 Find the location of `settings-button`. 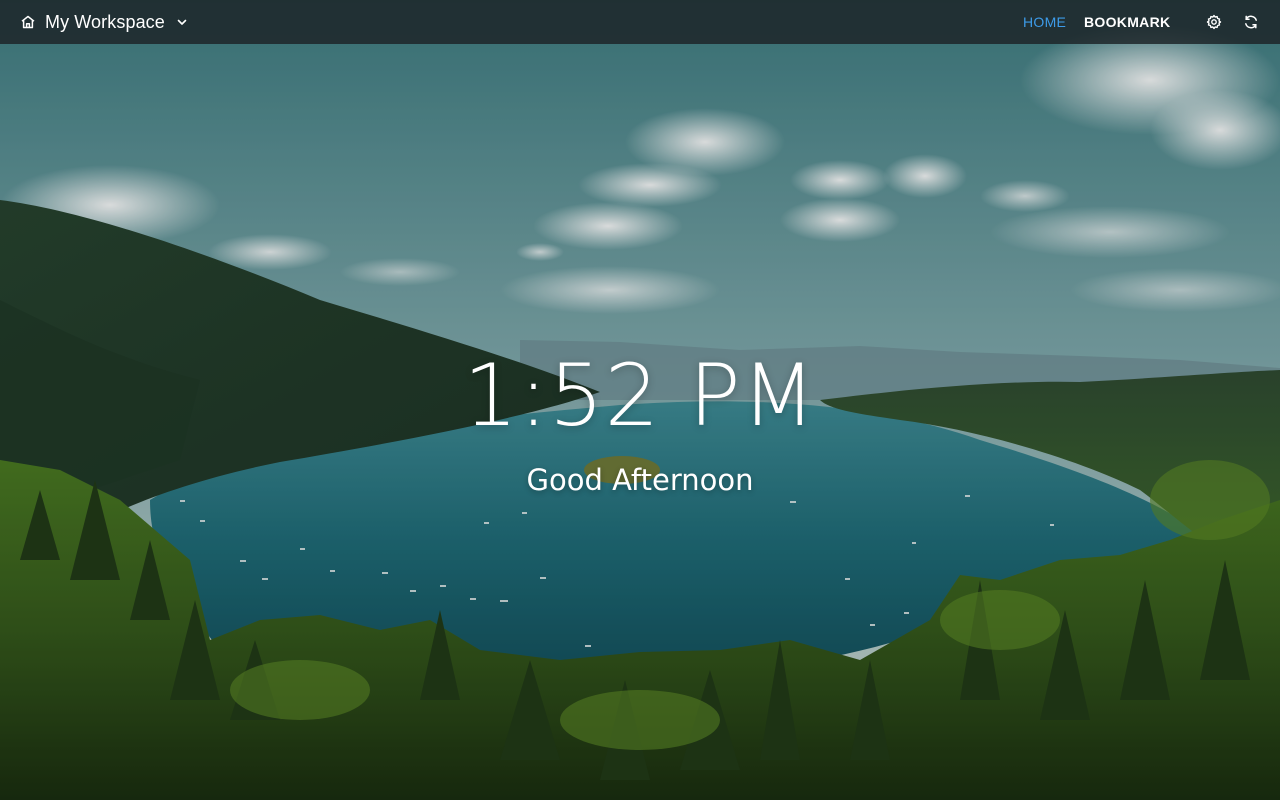

settings-button is located at coordinates (1214, 22).